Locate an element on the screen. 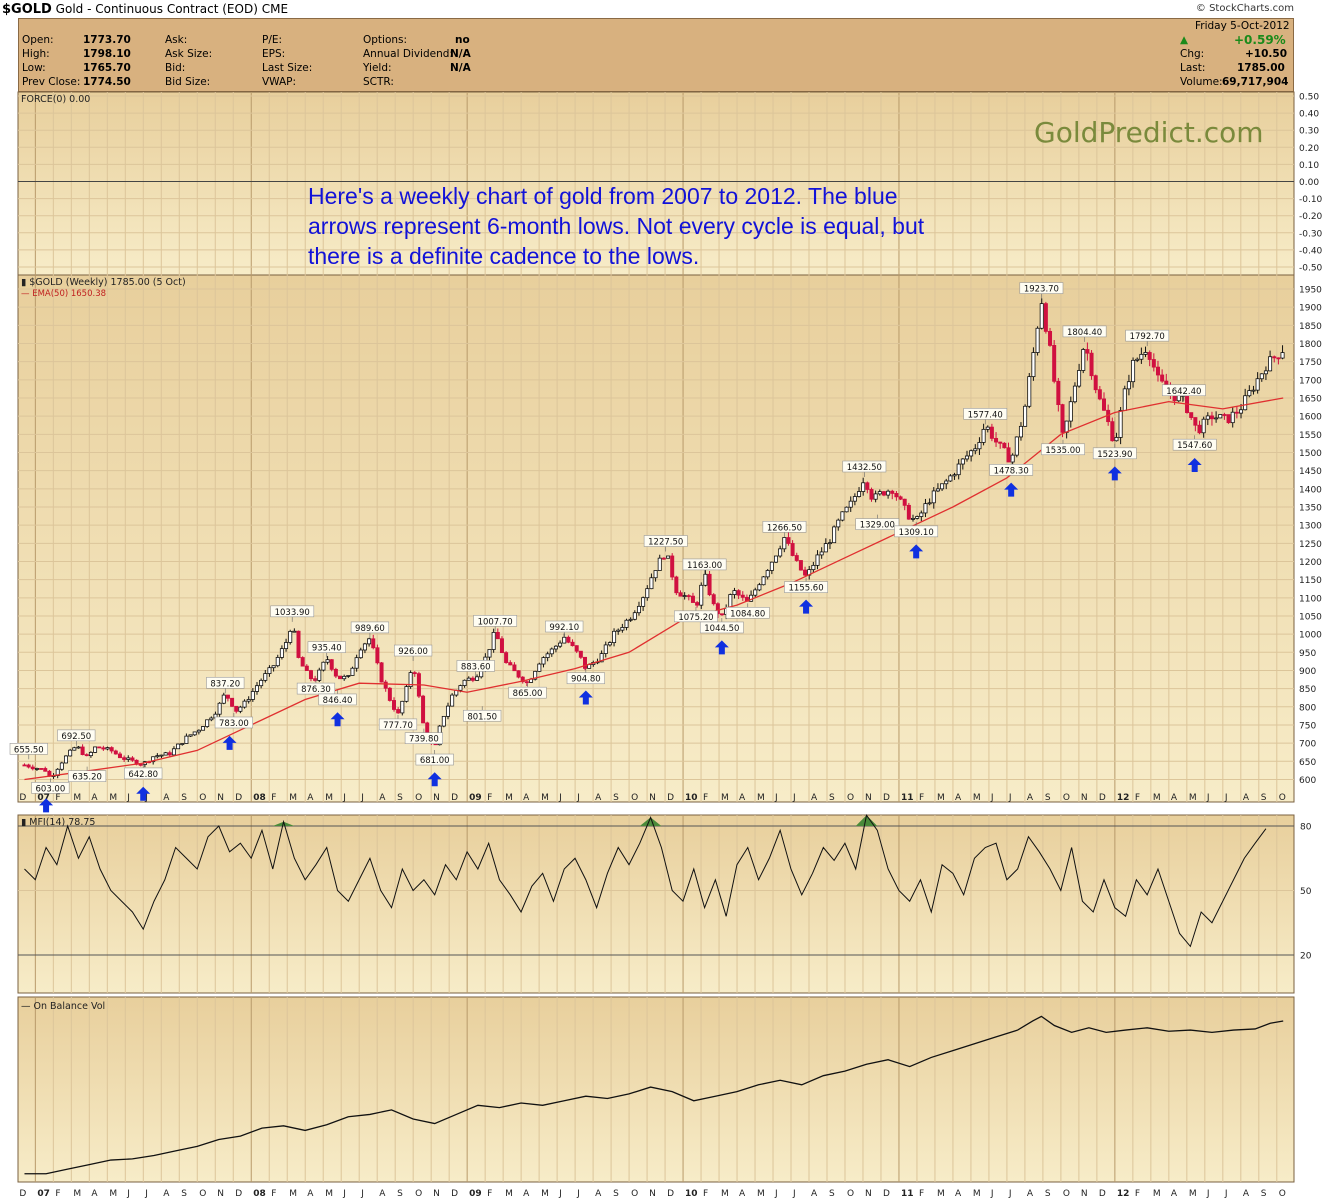 This screenshot has height=1200, width=1340. price-y-tick: 1500 is located at coordinates (1310, 454).